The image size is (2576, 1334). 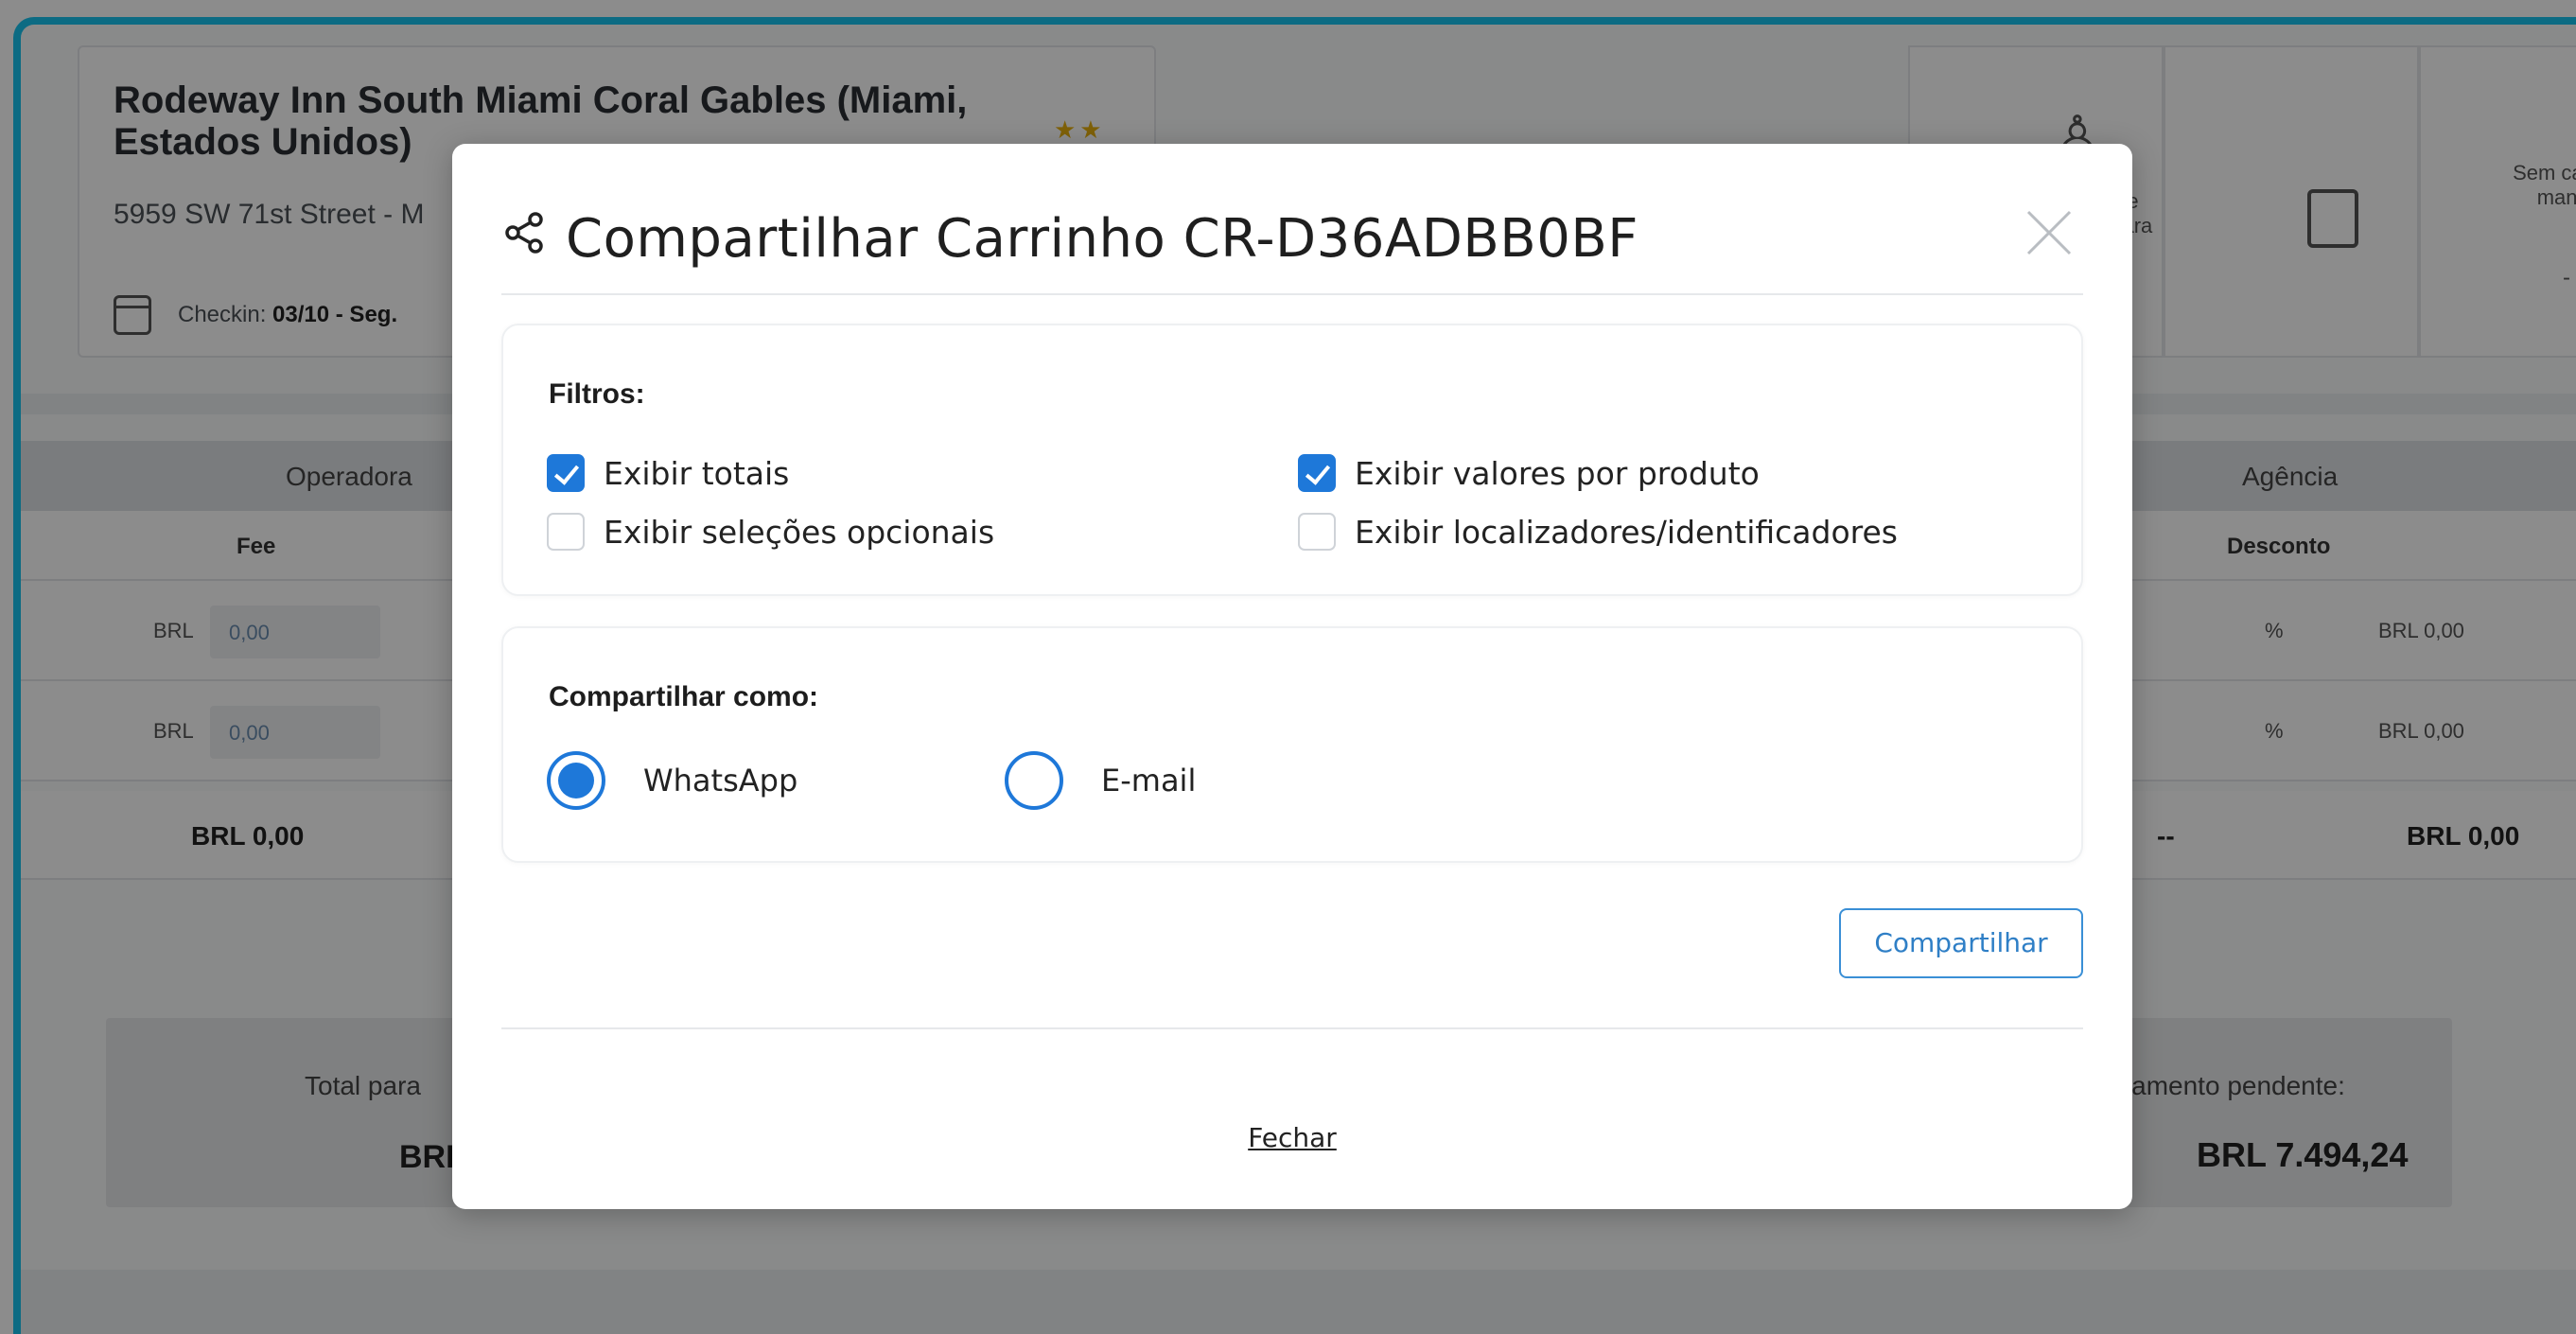 I want to click on modal-header: Compartilhar Carrinho CR-D36ADBB0BF, so click(x=1292, y=243).